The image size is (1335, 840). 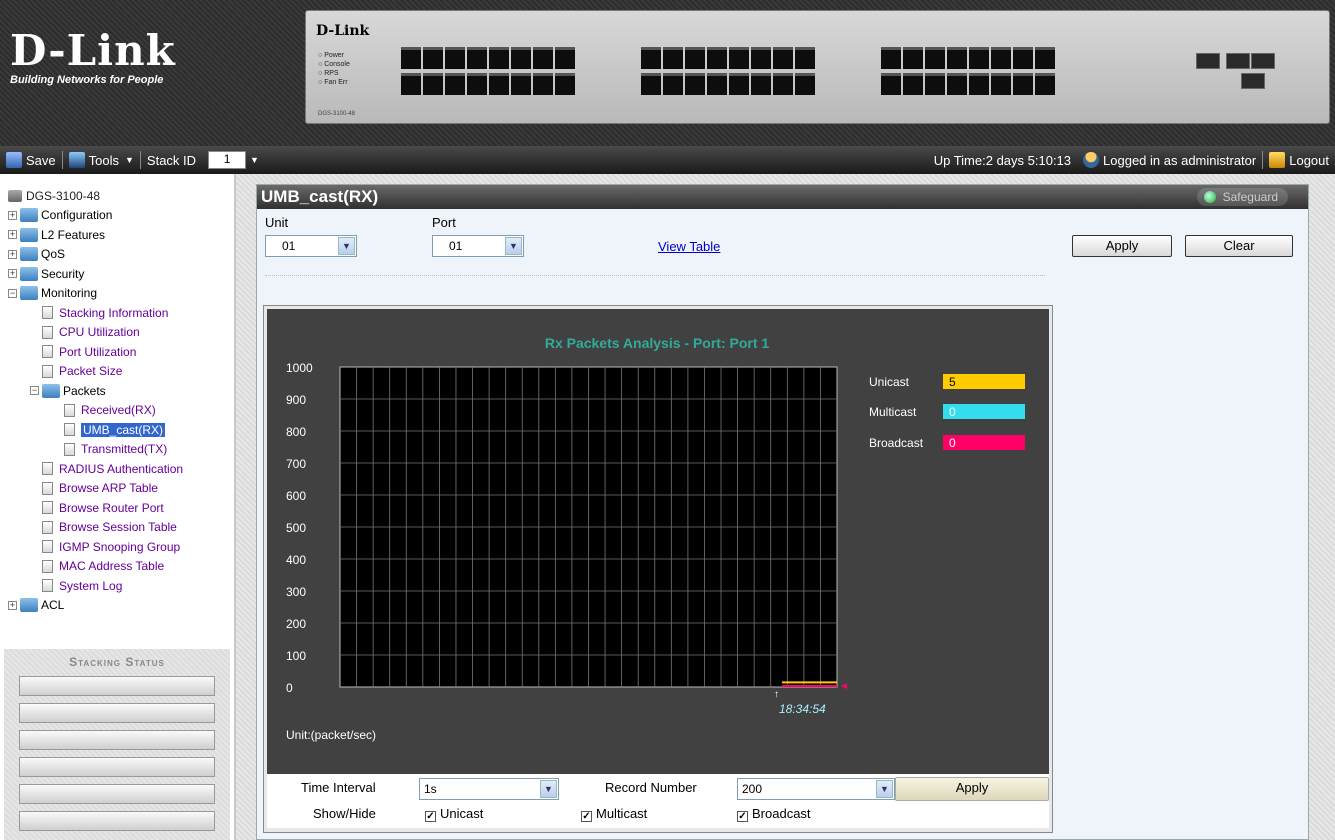 What do you see at coordinates (121, 489) in the screenshot?
I see `tree-browse-arp-table: Browse ARP Table` at bounding box center [121, 489].